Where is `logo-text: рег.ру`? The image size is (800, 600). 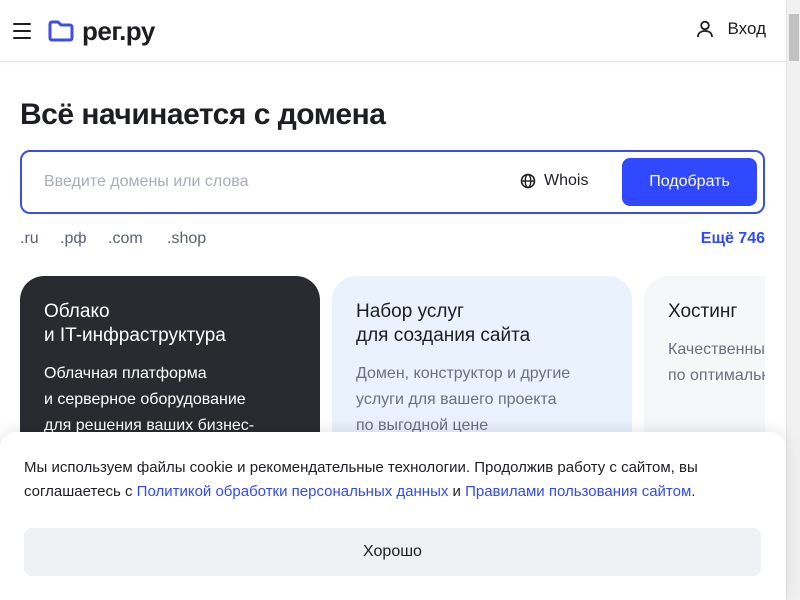
logo-text: рег.ру is located at coordinates (118, 31).